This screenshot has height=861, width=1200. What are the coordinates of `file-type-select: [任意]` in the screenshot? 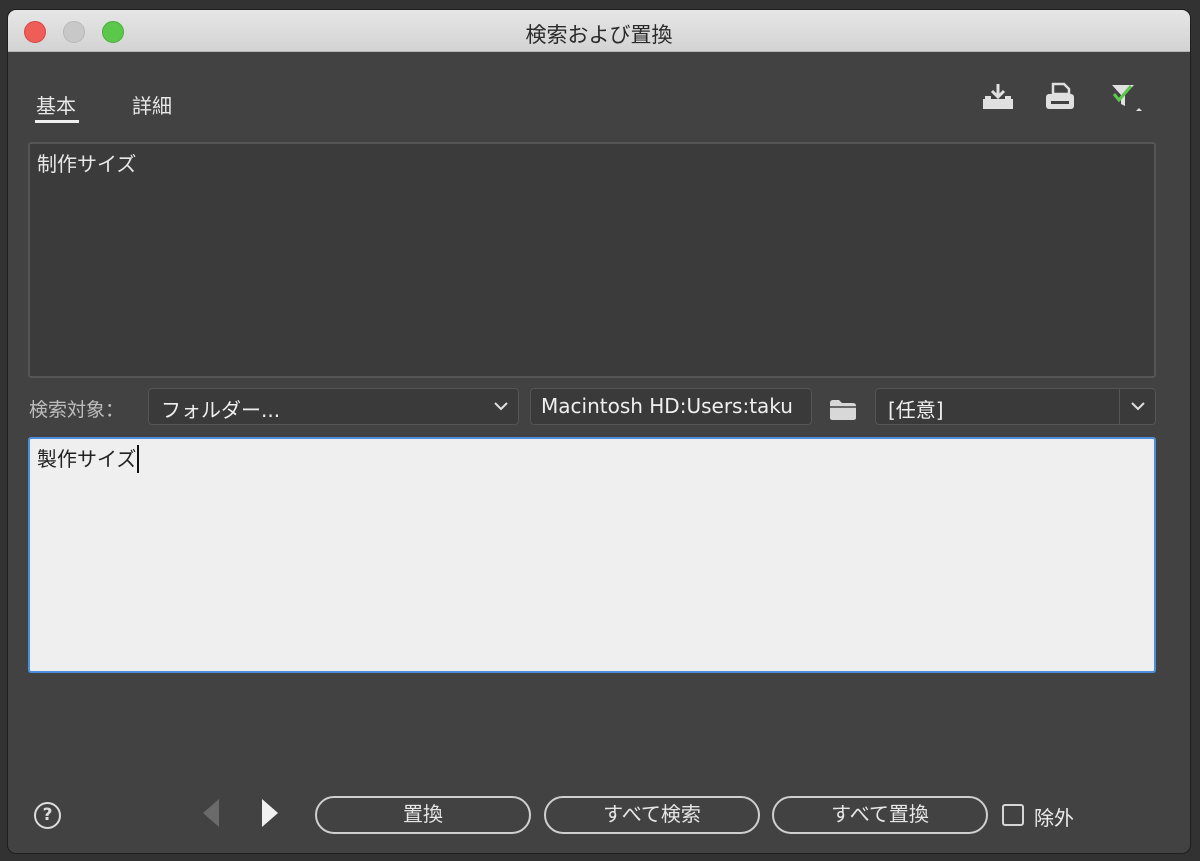 It's located at (1015, 406).